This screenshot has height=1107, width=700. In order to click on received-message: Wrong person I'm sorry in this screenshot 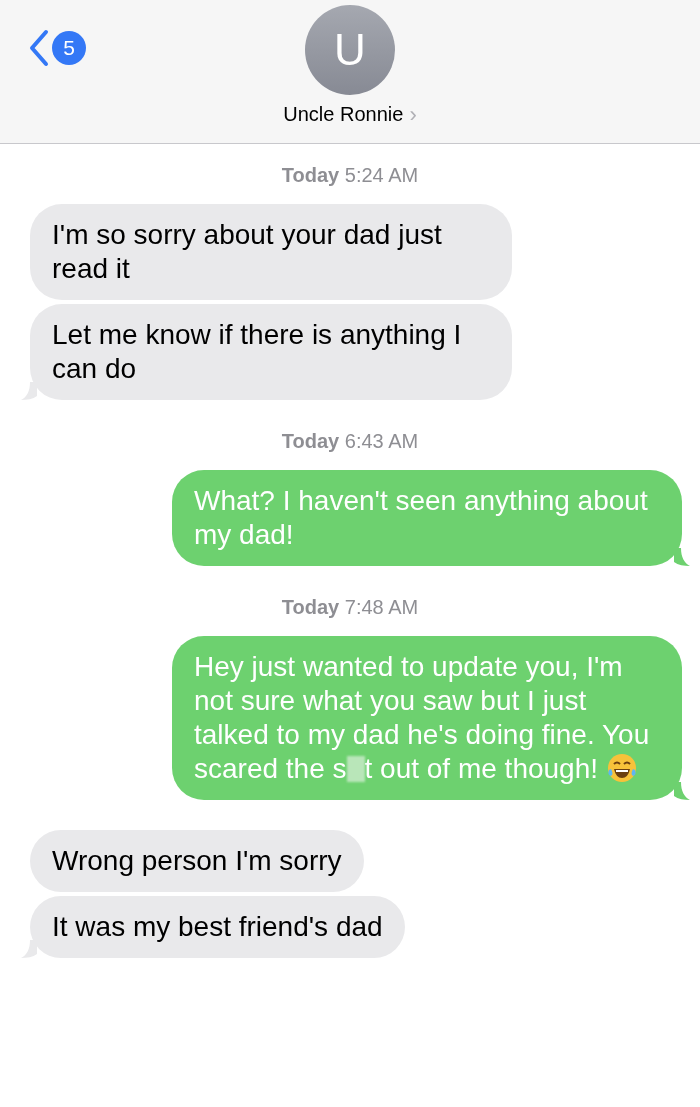, I will do `click(197, 861)`.